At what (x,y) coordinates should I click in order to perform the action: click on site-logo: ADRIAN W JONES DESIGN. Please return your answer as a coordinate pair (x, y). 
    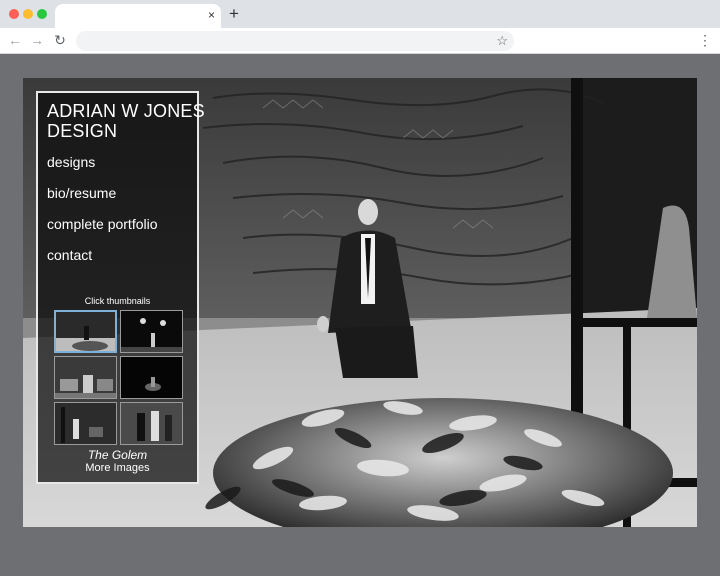
    Looking at the image, I should click on (126, 121).